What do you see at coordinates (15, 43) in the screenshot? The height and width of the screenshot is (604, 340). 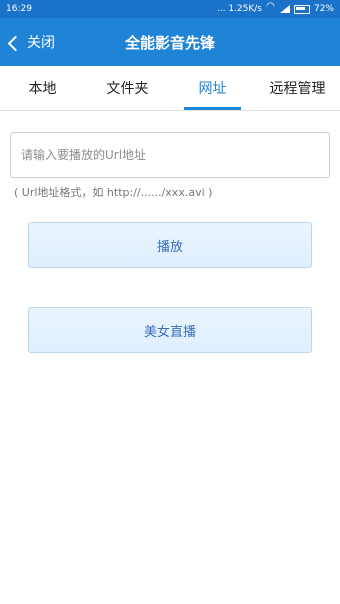 I see `chevron-left-icon` at bounding box center [15, 43].